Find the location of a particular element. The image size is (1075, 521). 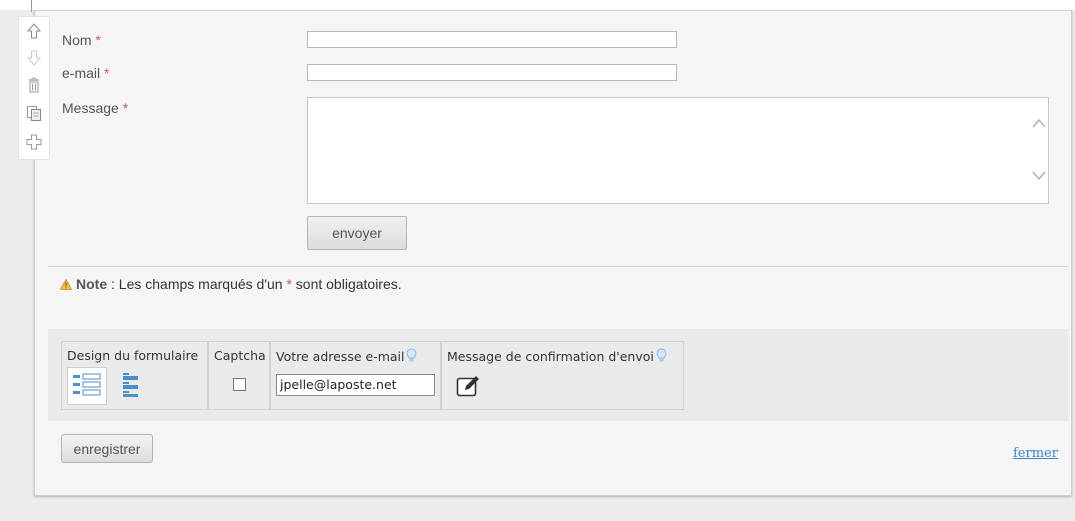

design-option-inline is located at coordinates (87, 386).